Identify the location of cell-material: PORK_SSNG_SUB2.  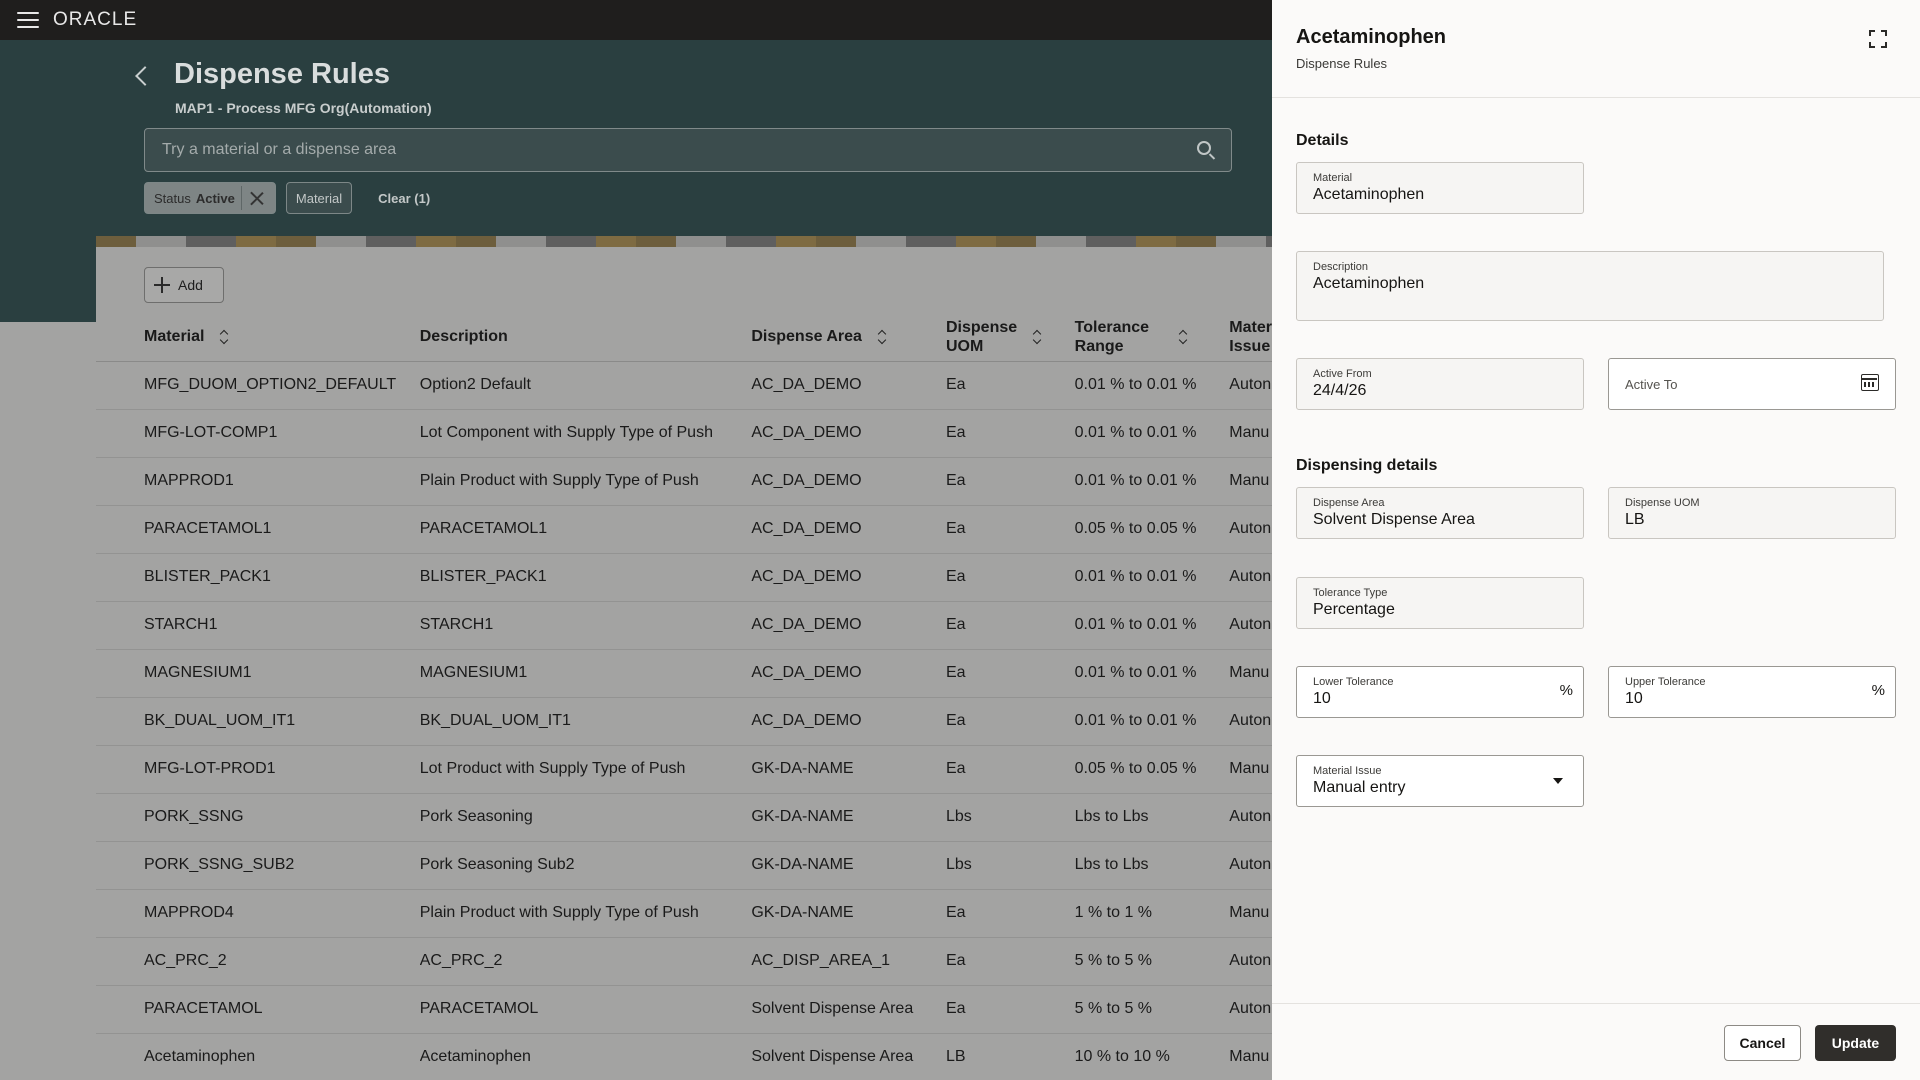
(258, 865).